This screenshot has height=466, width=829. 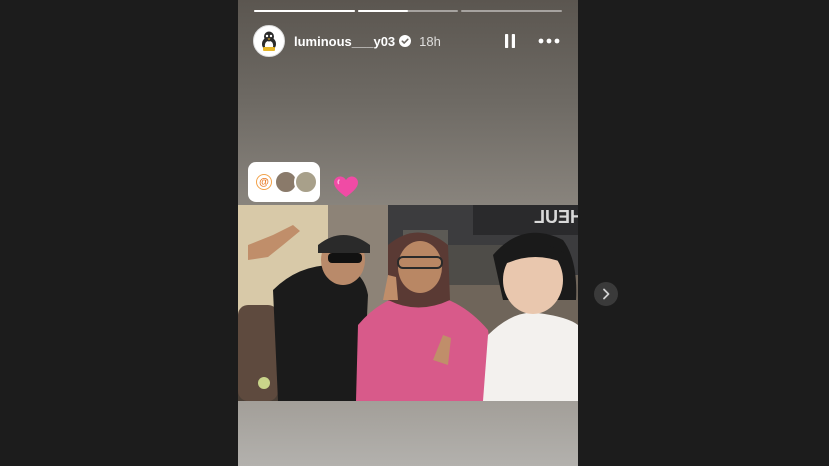 I want to click on next-story-button, so click(x=606, y=294).